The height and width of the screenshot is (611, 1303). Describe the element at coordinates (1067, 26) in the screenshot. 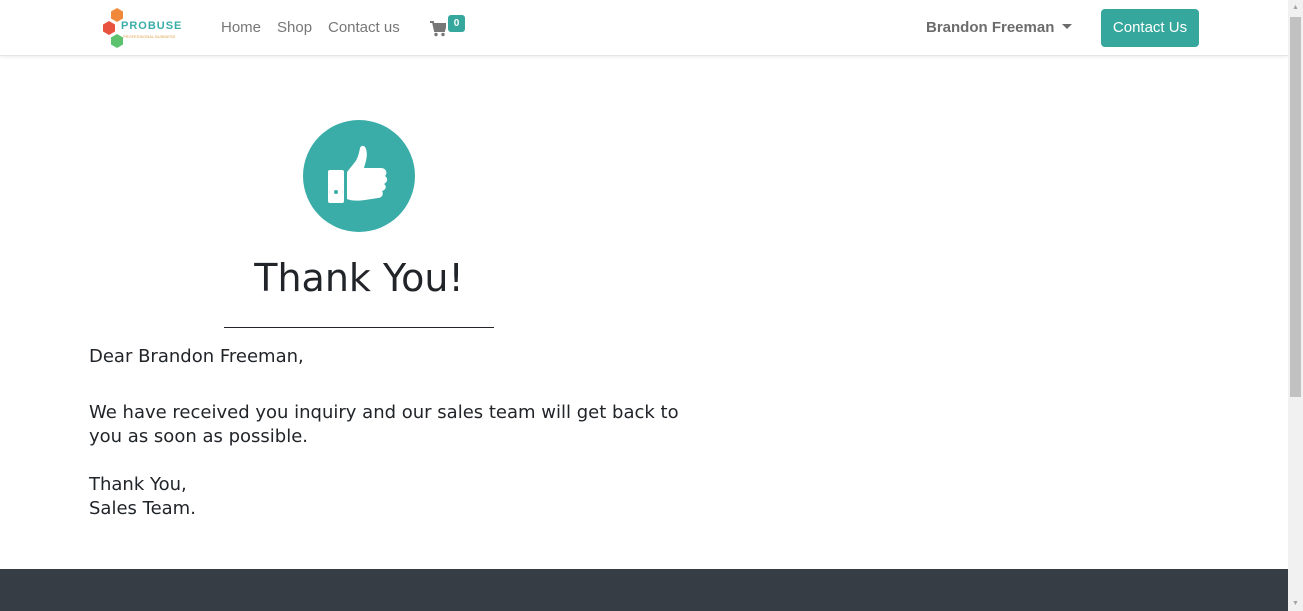

I see `chevron-down-icon` at that location.